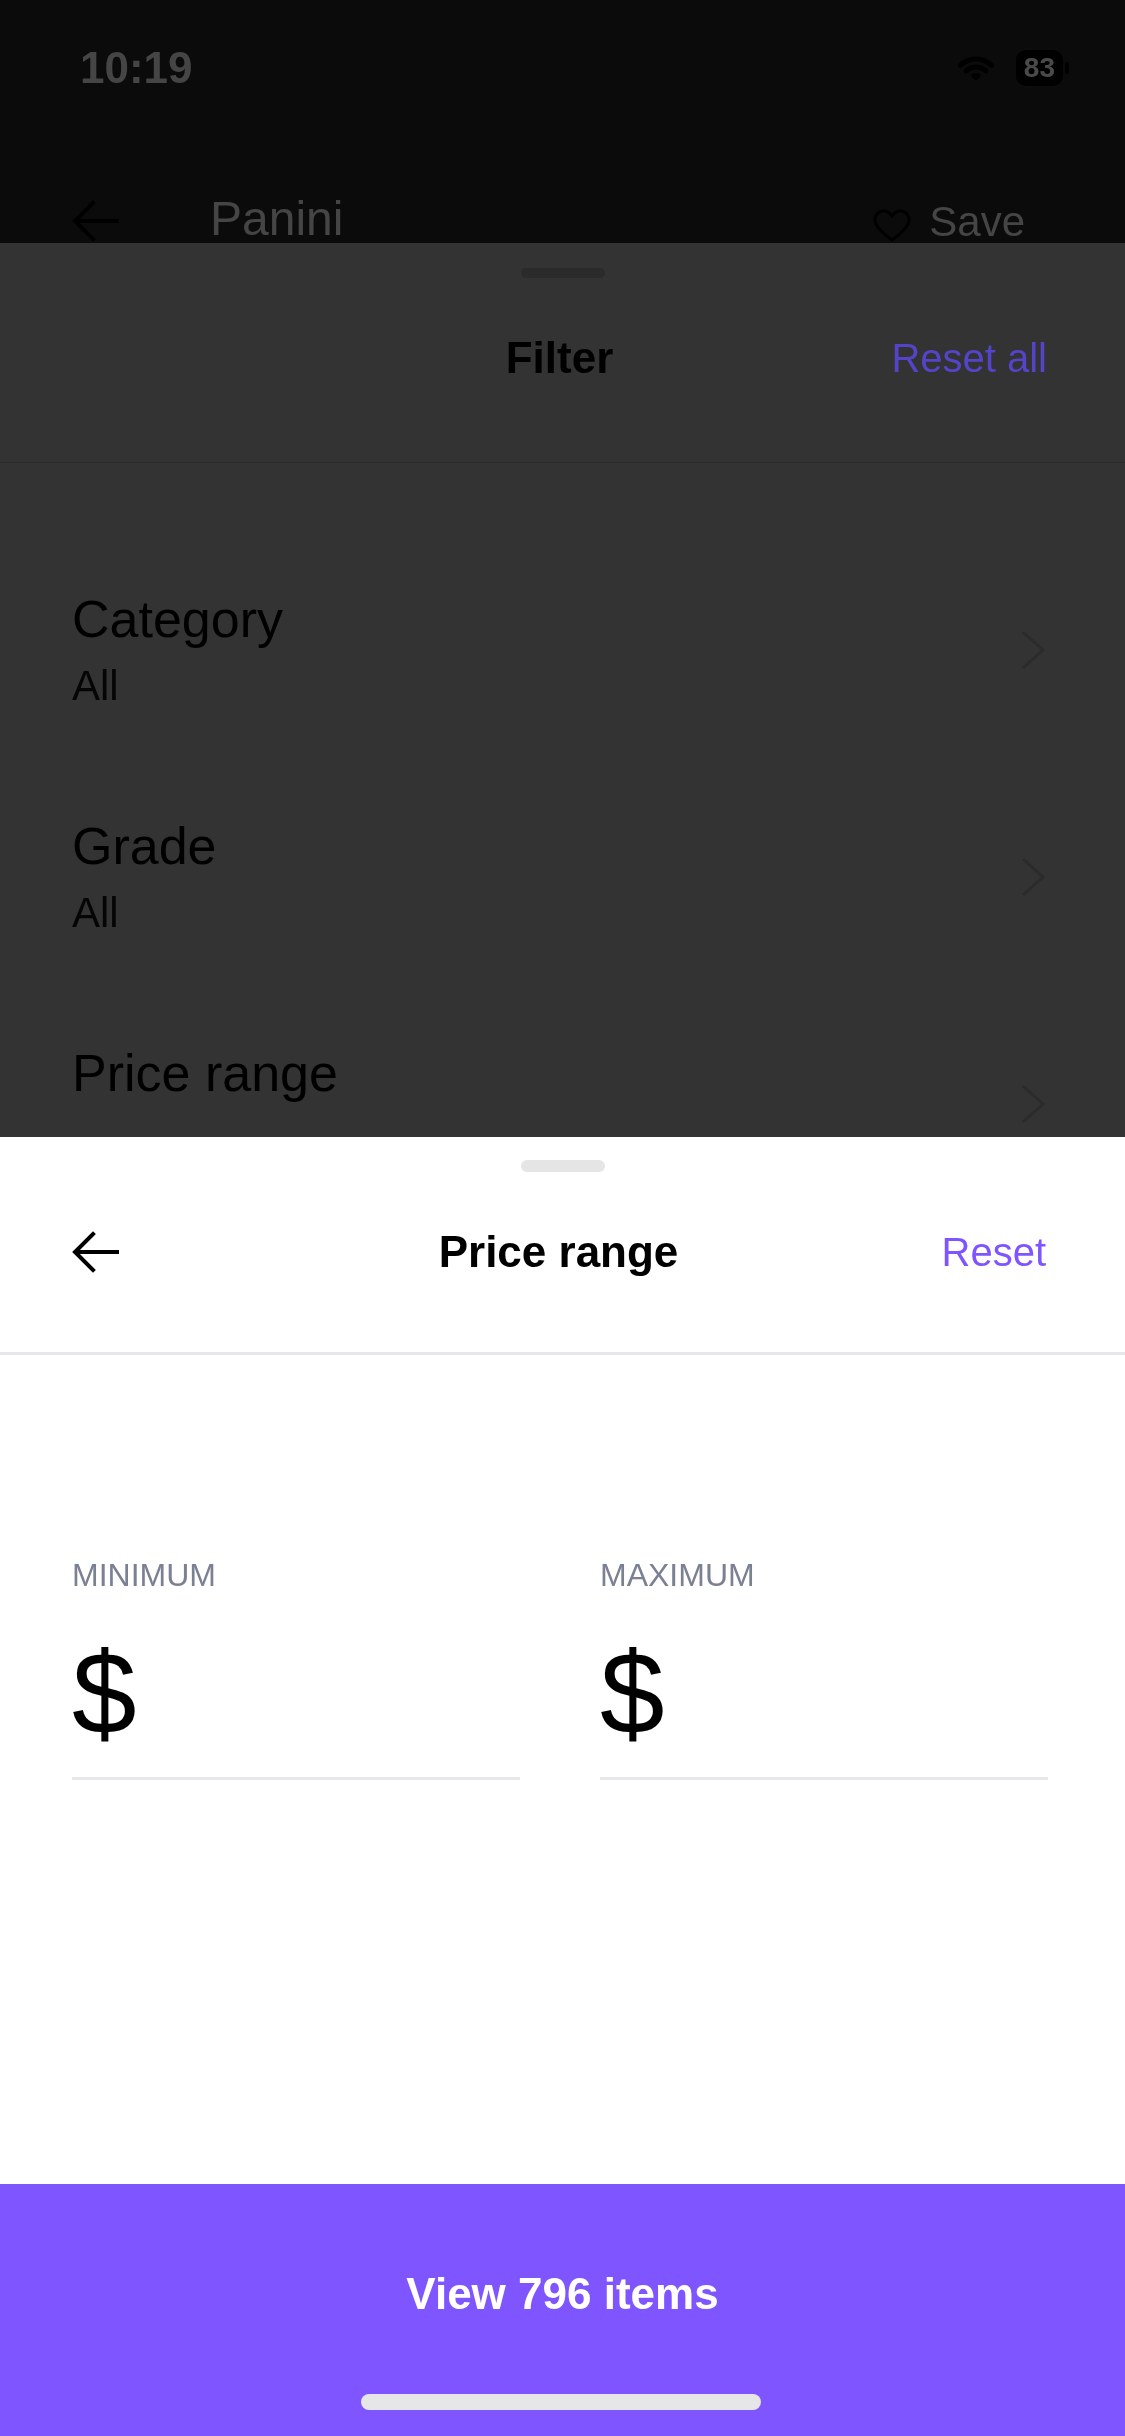 This screenshot has height=2436, width=1125. Describe the element at coordinates (136, 68) in the screenshot. I see `status-time: 10:19` at that location.